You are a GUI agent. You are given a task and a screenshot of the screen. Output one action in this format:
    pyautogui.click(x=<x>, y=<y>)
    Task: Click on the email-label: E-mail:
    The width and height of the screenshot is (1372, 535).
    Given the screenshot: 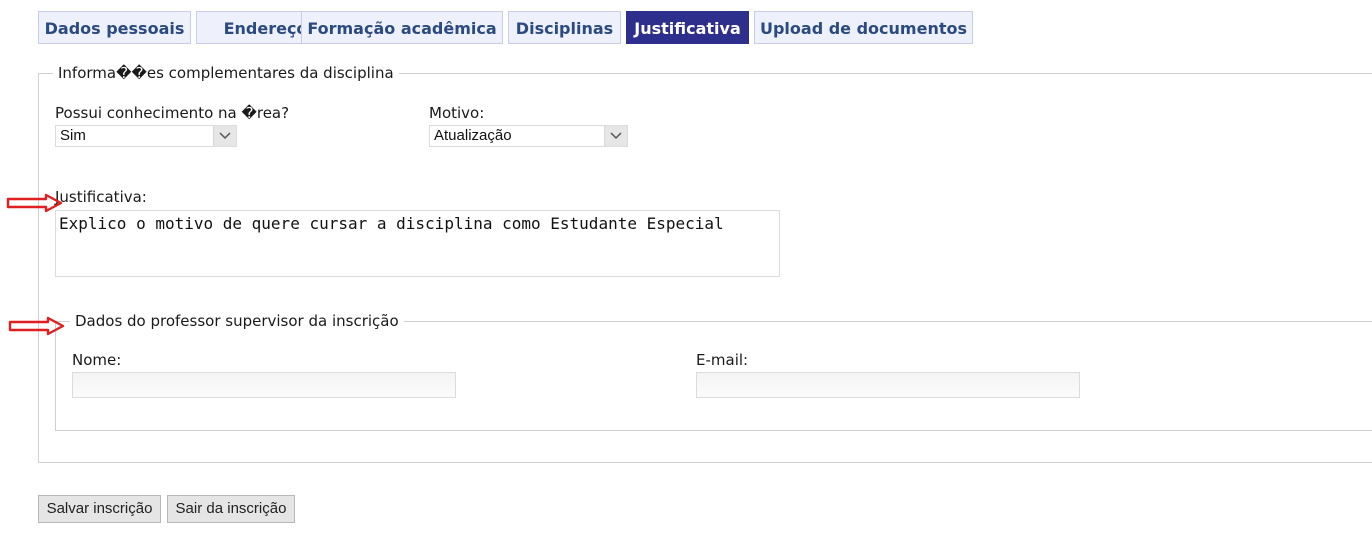 What is the action you would take?
    pyautogui.click(x=722, y=360)
    